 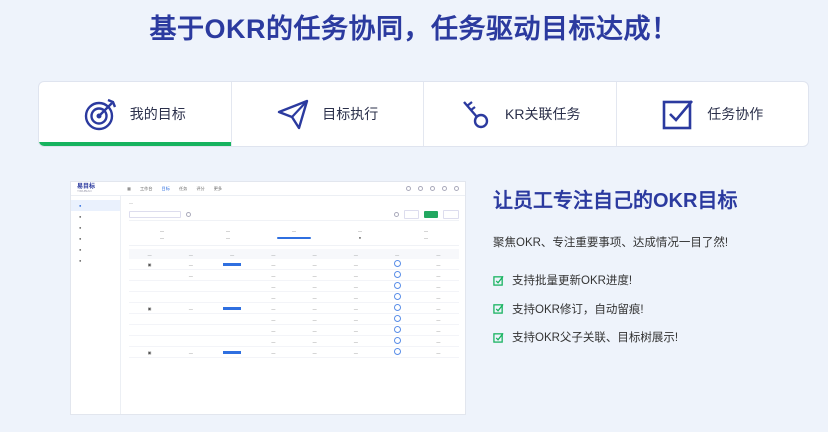 What do you see at coordinates (268, 189) in the screenshot?
I see `mock-topbar: 易目标 YIMUBIAO ▦ 工作台 目标 任务 评分 更多` at bounding box center [268, 189].